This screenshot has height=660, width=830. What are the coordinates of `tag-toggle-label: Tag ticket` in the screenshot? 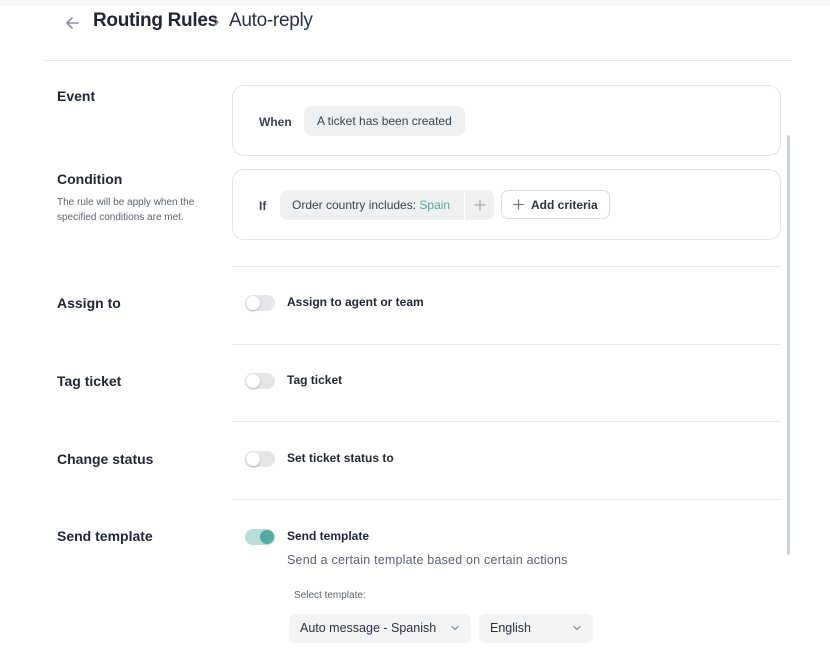 It's located at (315, 380).